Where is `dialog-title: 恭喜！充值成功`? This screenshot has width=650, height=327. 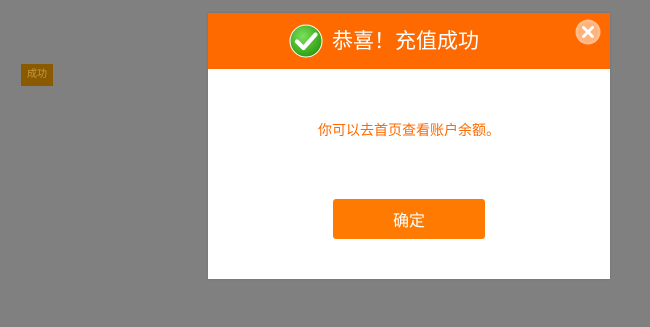
dialog-title: 恭喜！充值成功 is located at coordinates (405, 41).